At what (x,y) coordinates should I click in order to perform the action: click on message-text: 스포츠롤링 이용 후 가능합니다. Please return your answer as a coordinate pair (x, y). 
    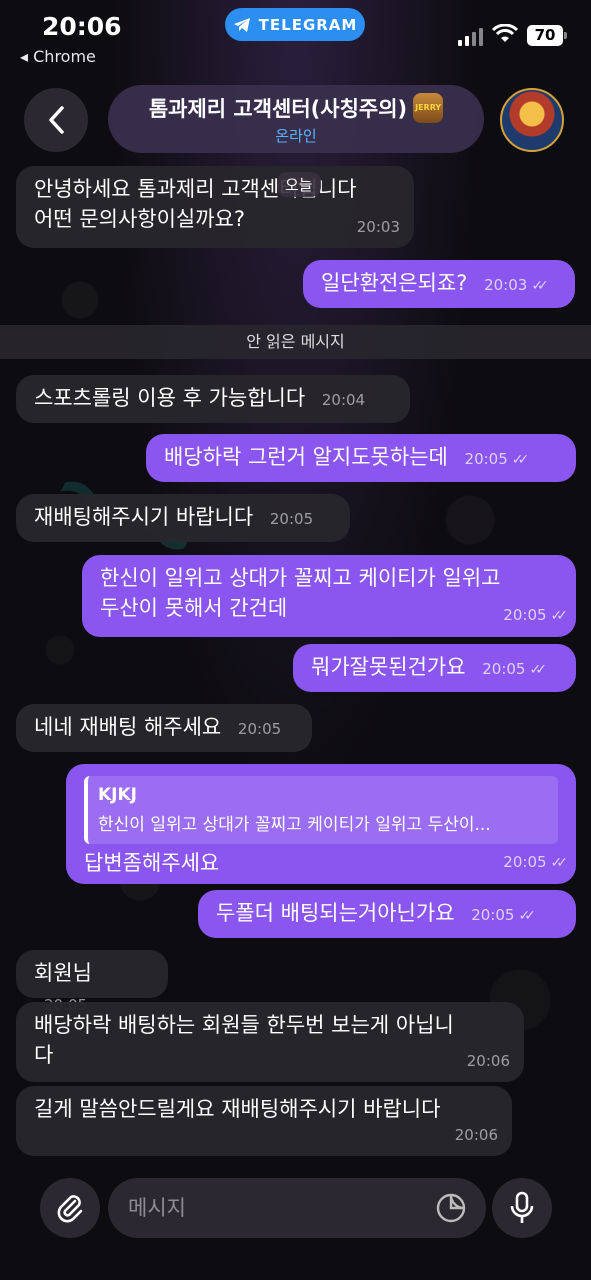
    Looking at the image, I should click on (170, 398).